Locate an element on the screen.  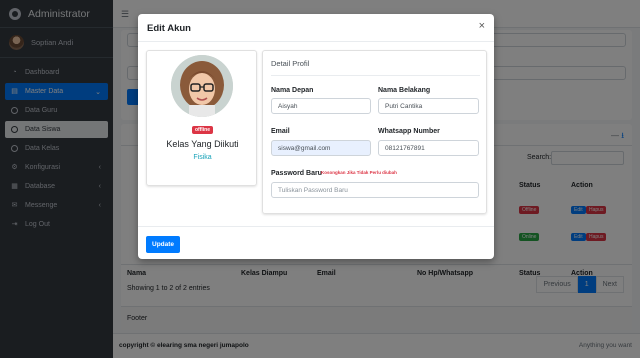
modal-footer-divider is located at coordinates (316, 226).